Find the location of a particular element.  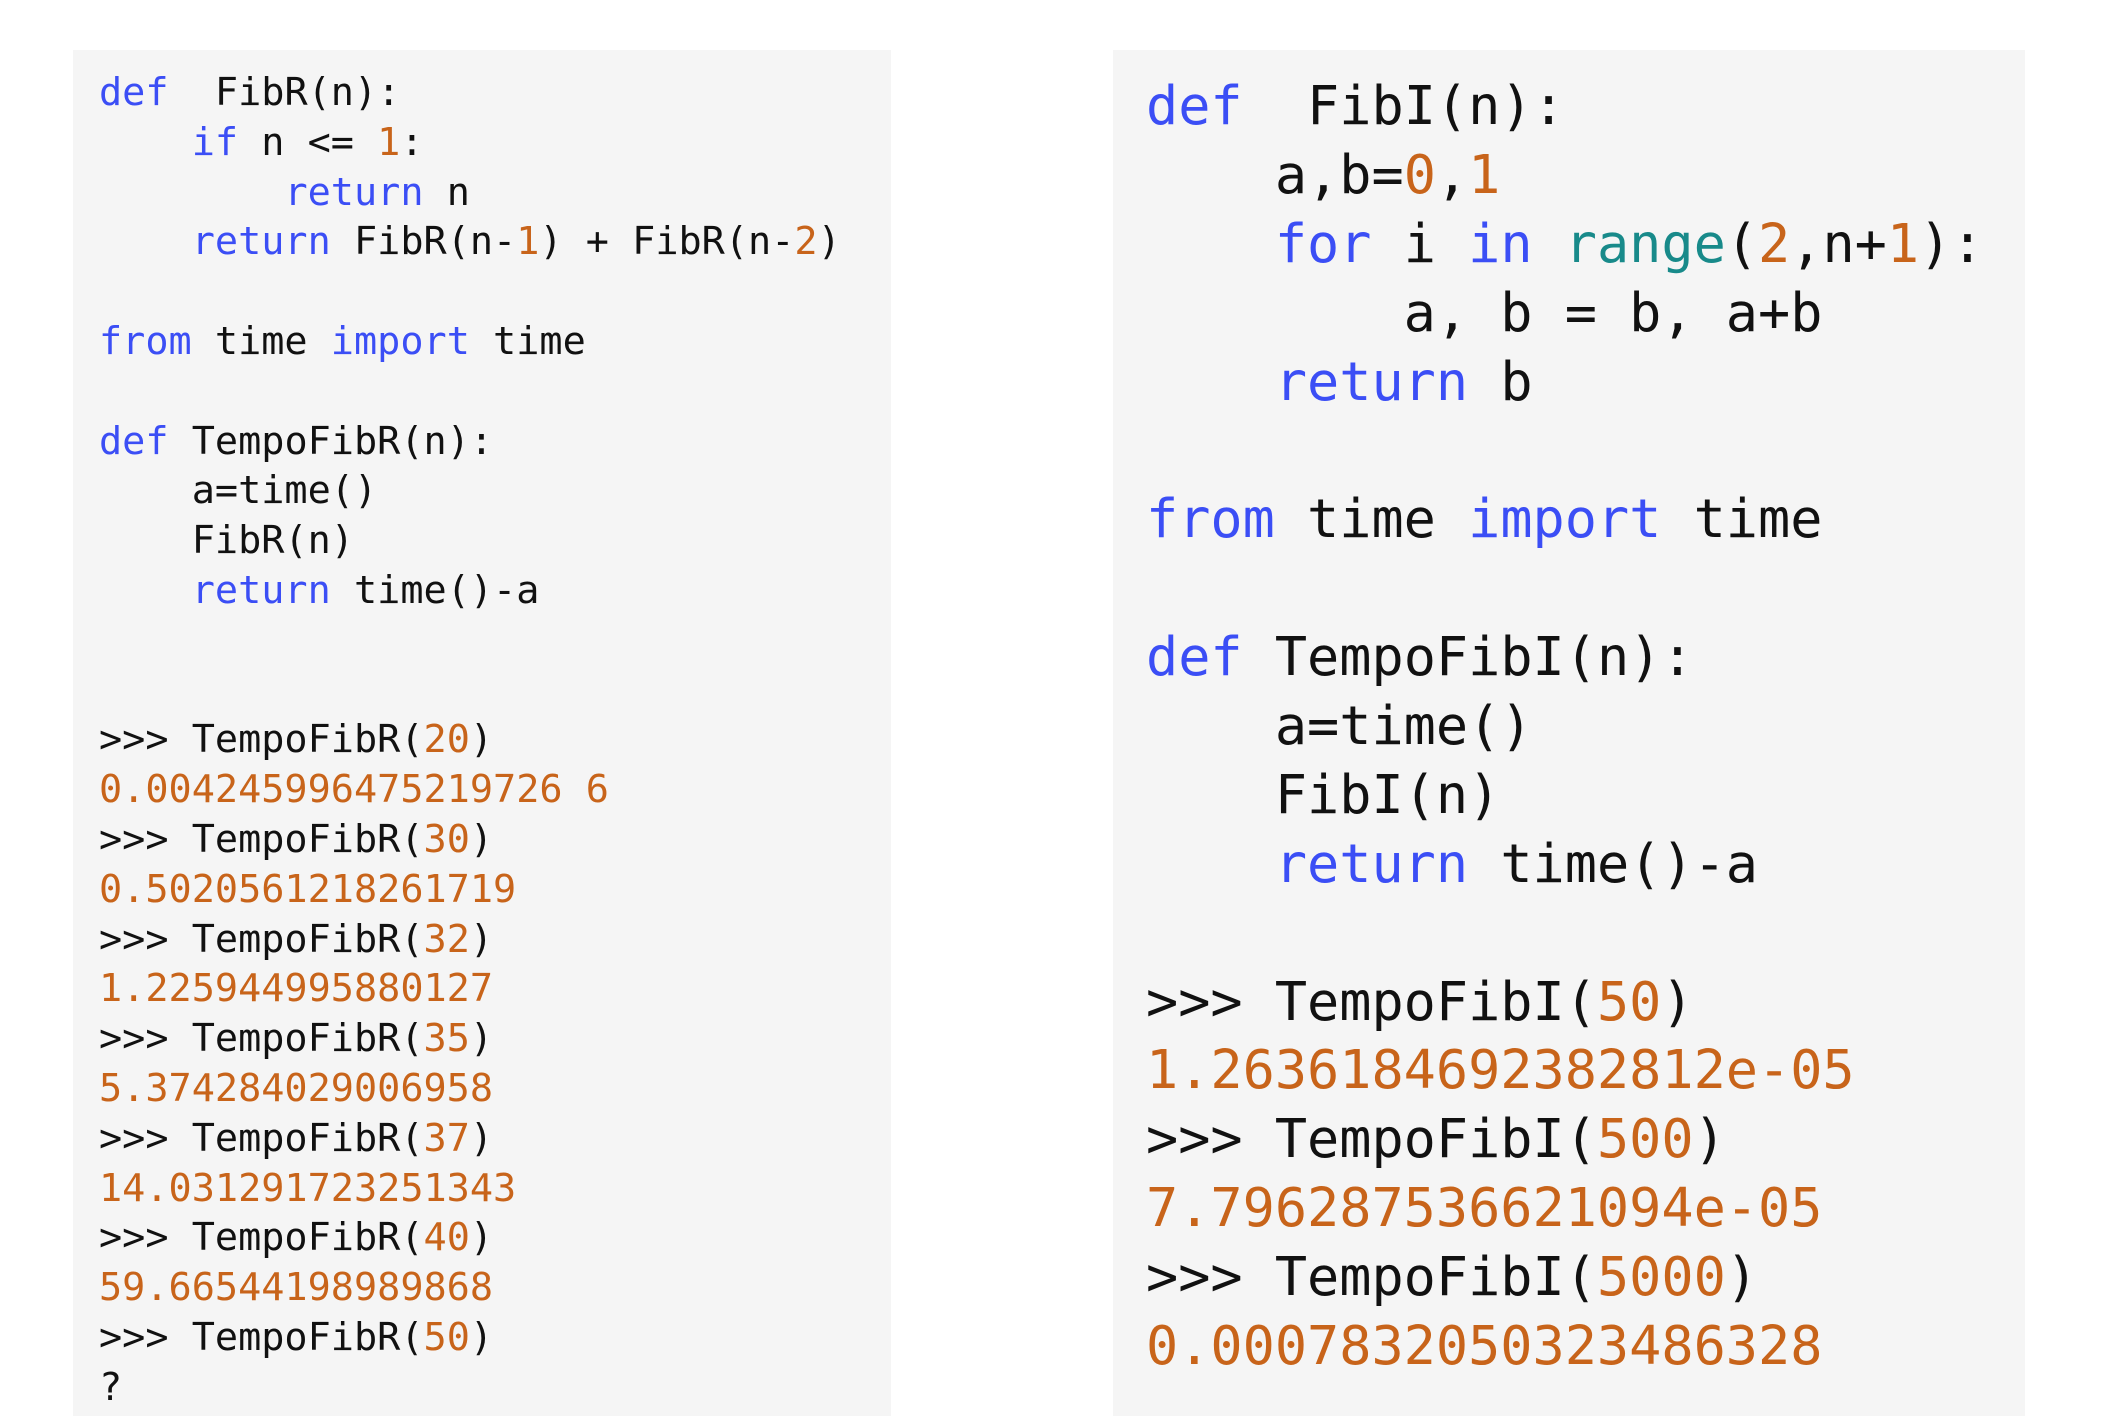

keyword-token: in is located at coordinates (1500, 243).